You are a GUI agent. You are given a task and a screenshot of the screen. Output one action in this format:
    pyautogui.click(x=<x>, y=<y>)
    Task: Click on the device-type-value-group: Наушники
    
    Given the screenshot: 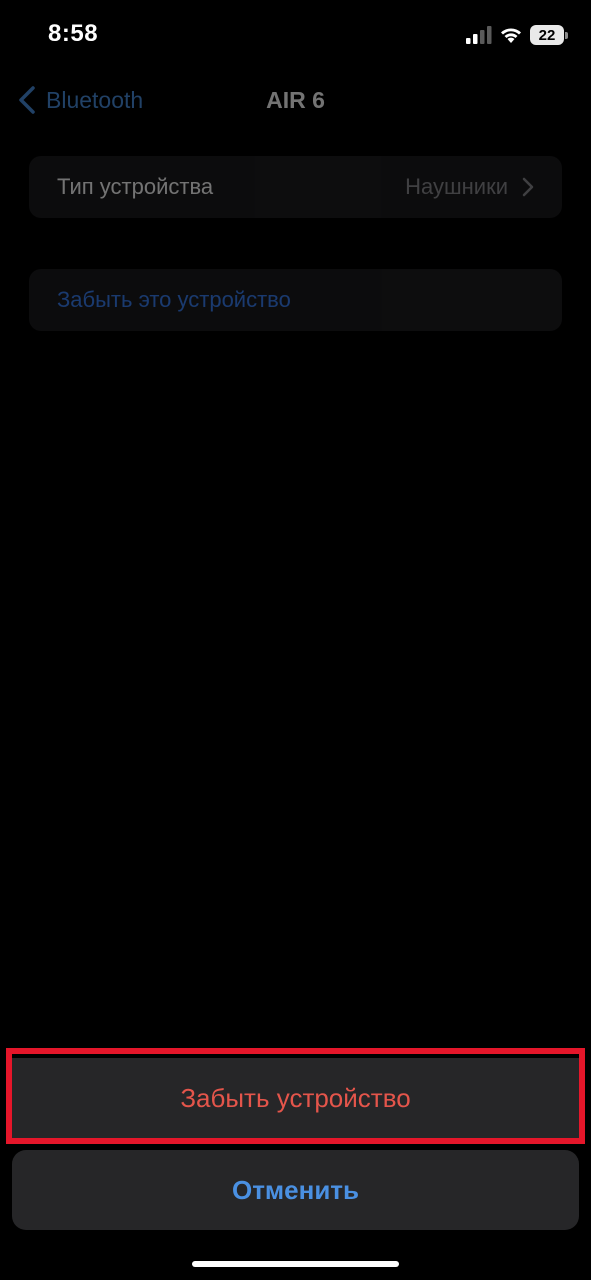 What is the action you would take?
    pyautogui.click(x=469, y=187)
    